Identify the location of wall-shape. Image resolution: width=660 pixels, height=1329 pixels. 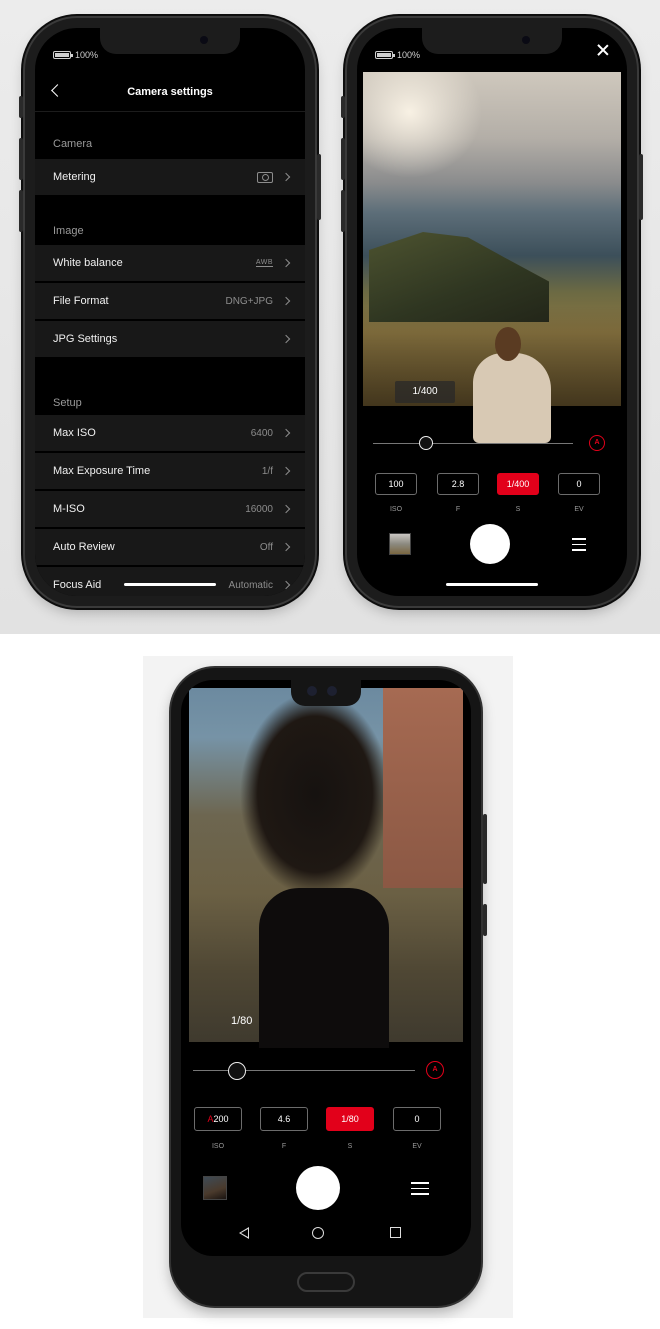
(423, 788).